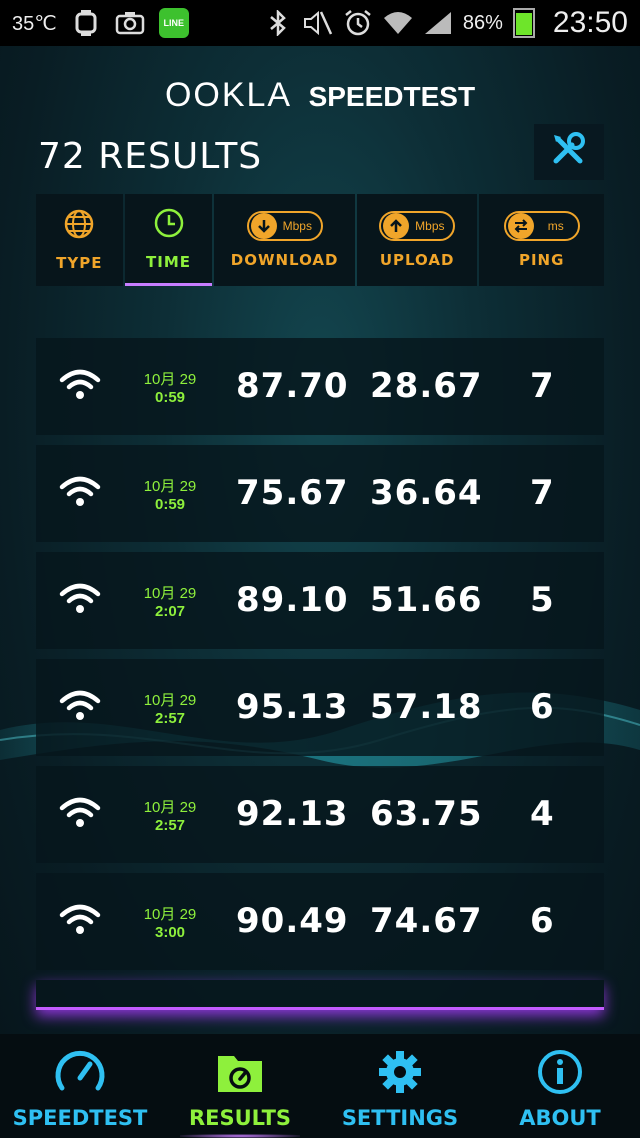  What do you see at coordinates (541, 226) in the screenshot?
I see `ping-unit-pill: ms` at bounding box center [541, 226].